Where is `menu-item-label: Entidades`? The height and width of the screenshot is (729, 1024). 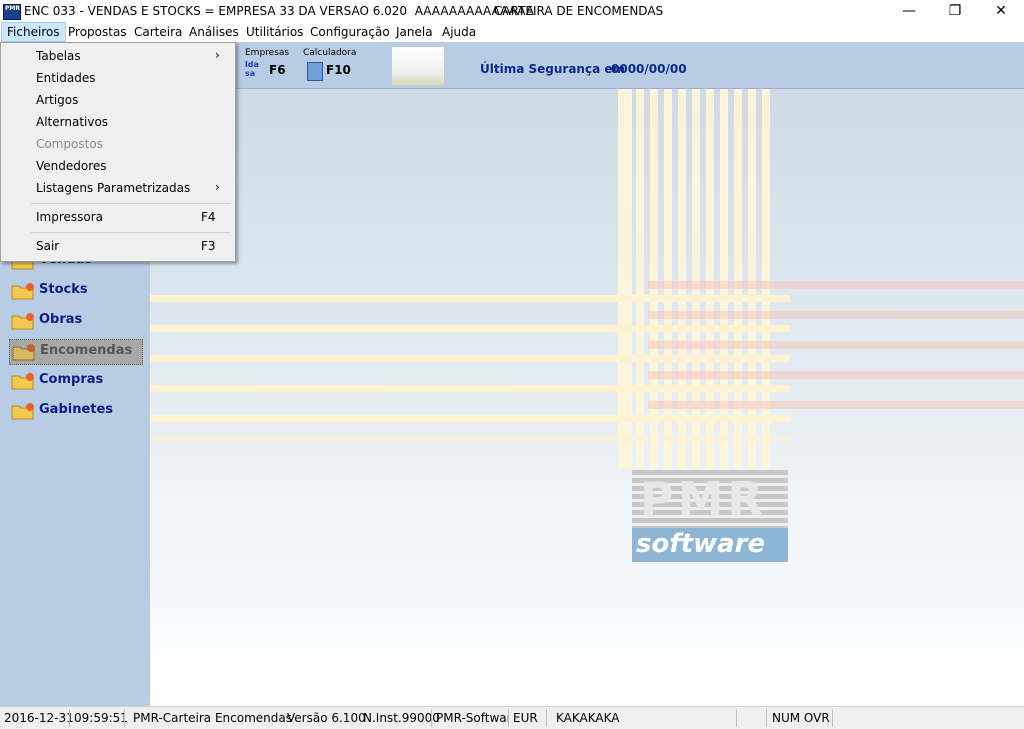 menu-item-label: Entidades is located at coordinates (66, 78).